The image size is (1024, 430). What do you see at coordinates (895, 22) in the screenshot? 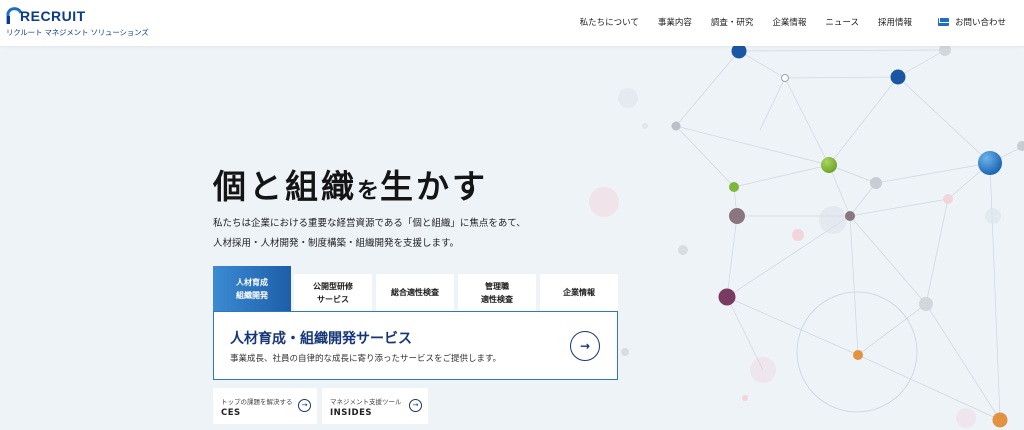
I see `nav-recruit: 採用情報` at bounding box center [895, 22].